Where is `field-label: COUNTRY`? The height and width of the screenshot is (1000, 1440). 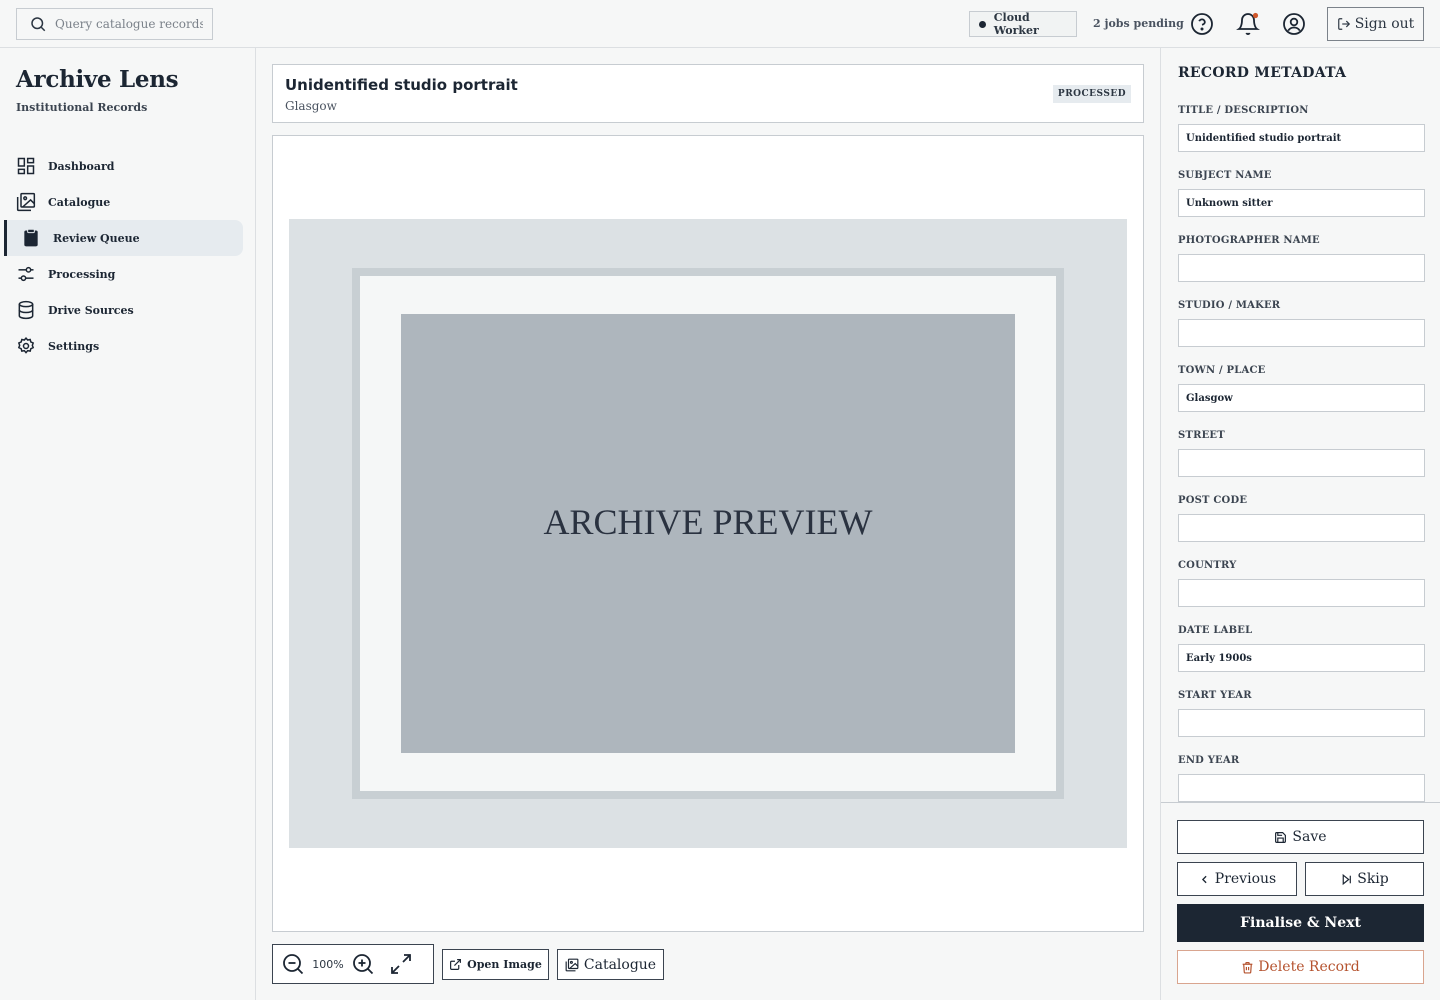 field-label: COUNTRY is located at coordinates (1207, 565).